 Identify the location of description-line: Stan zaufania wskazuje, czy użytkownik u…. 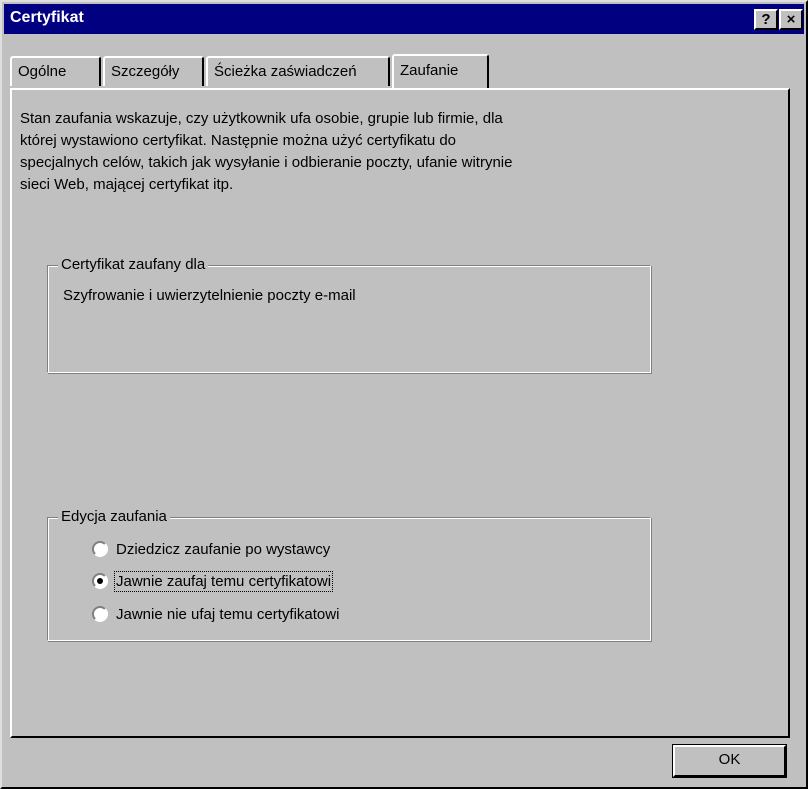
(261, 118).